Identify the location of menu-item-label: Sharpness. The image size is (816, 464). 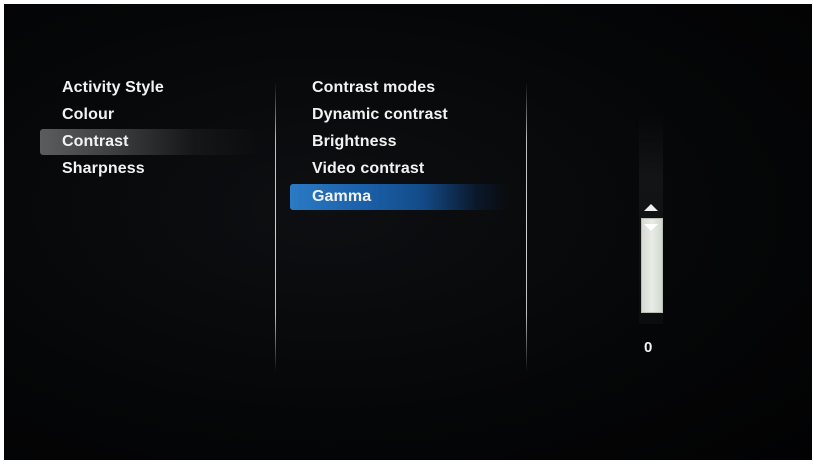
(103, 168).